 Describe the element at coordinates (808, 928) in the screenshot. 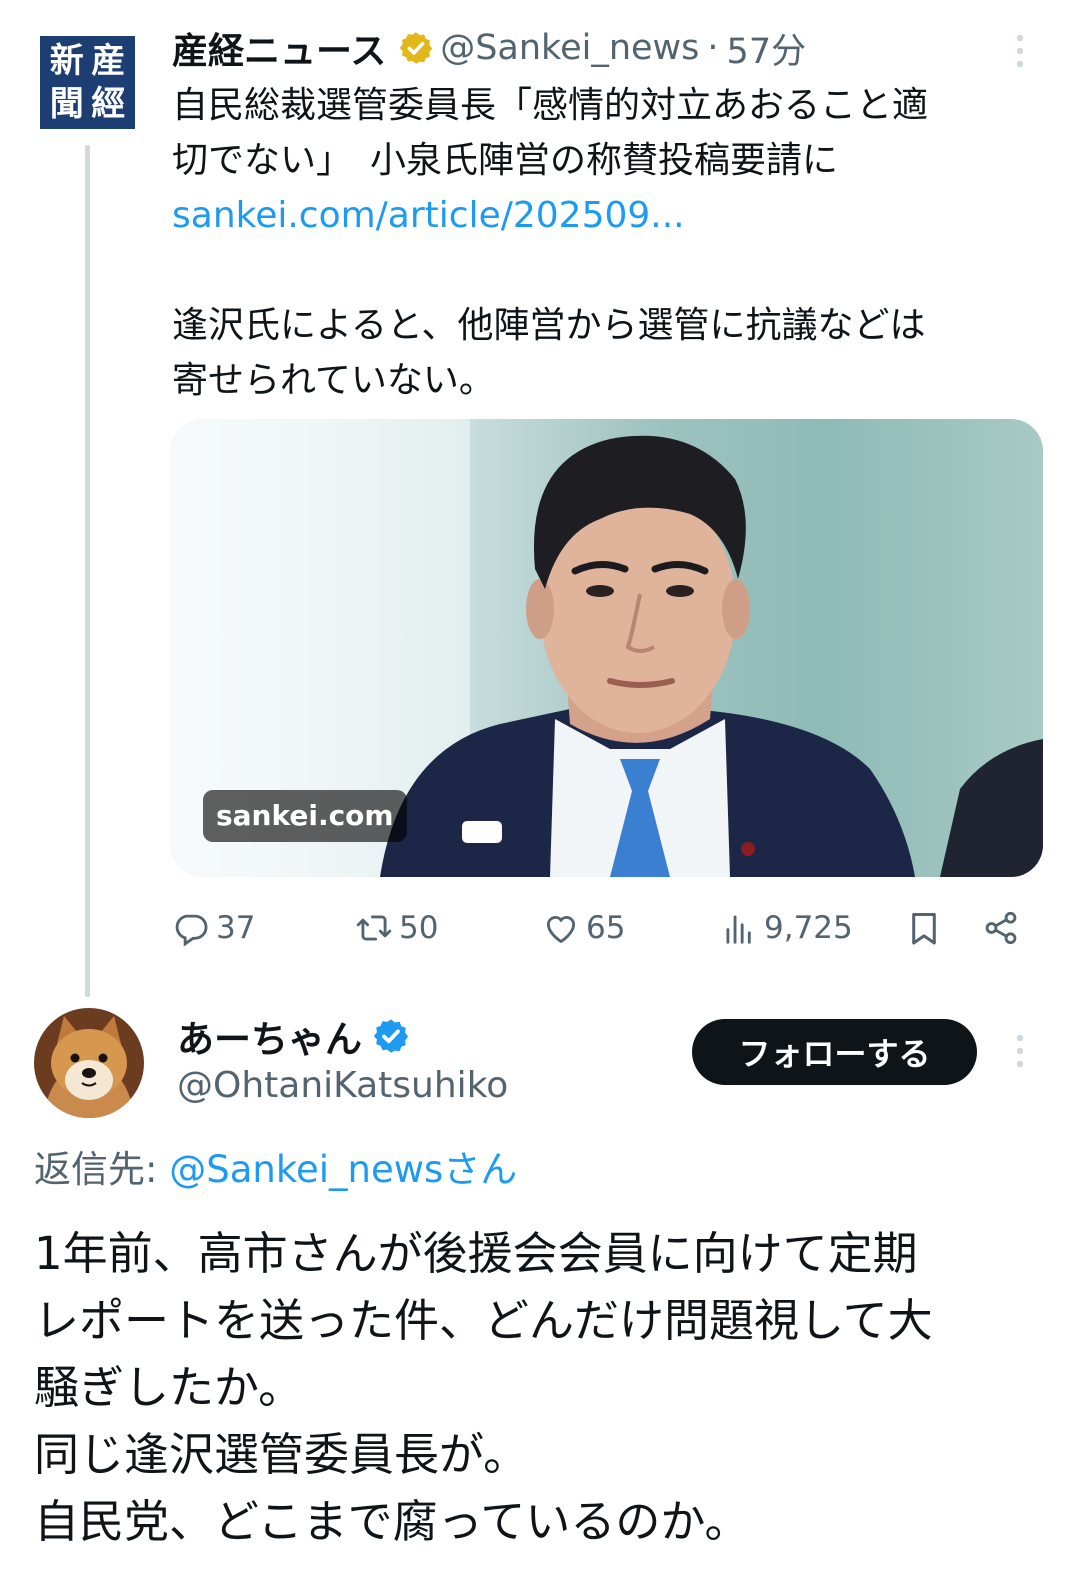

I see `views-count: 9,725` at that location.